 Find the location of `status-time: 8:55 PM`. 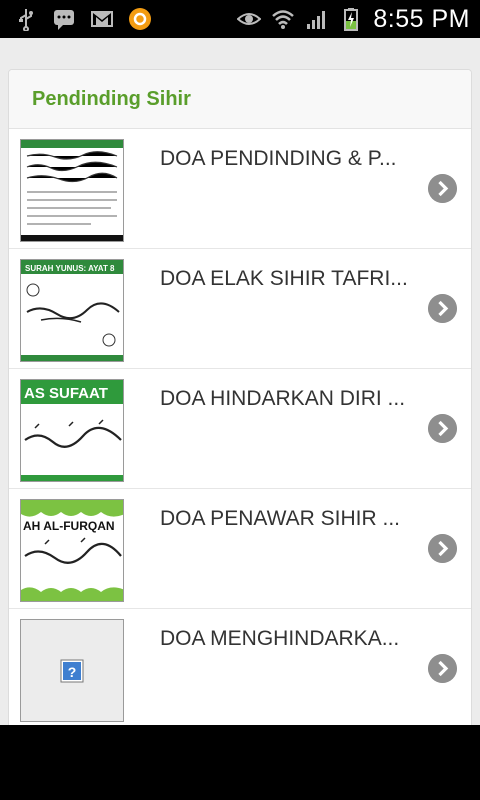

status-time: 8:55 PM is located at coordinates (421, 19).